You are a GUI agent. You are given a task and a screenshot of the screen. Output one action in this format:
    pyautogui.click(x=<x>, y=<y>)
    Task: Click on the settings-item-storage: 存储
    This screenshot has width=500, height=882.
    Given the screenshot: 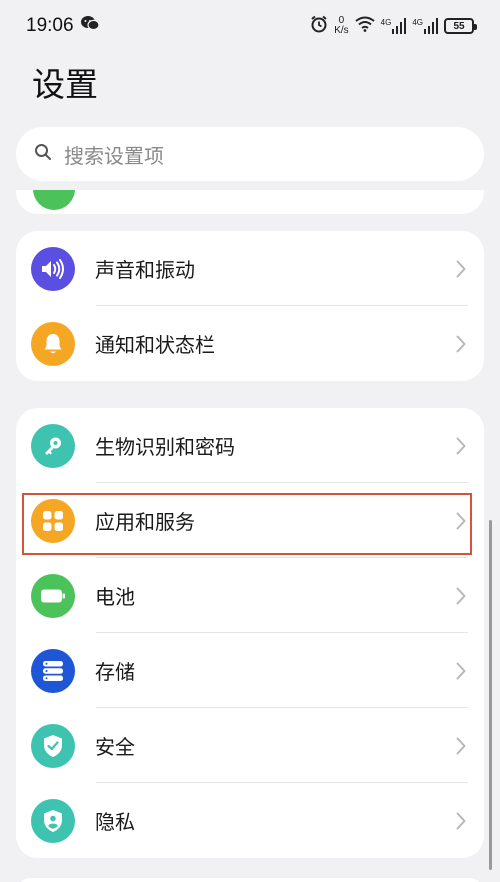 What is the action you would take?
    pyautogui.click(x=250, y=670)
    